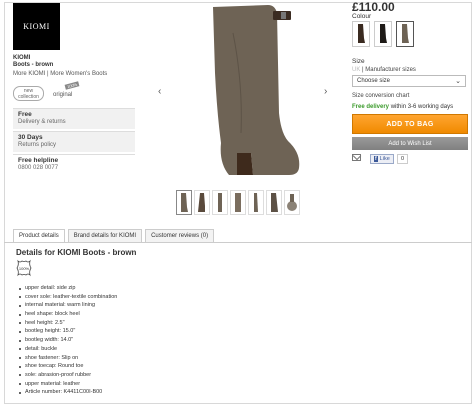  What do you see at coordinates (458, 81) in the screenshot?
I see `chevron-down-icon: ⌄` at bounding box center [458, 81].